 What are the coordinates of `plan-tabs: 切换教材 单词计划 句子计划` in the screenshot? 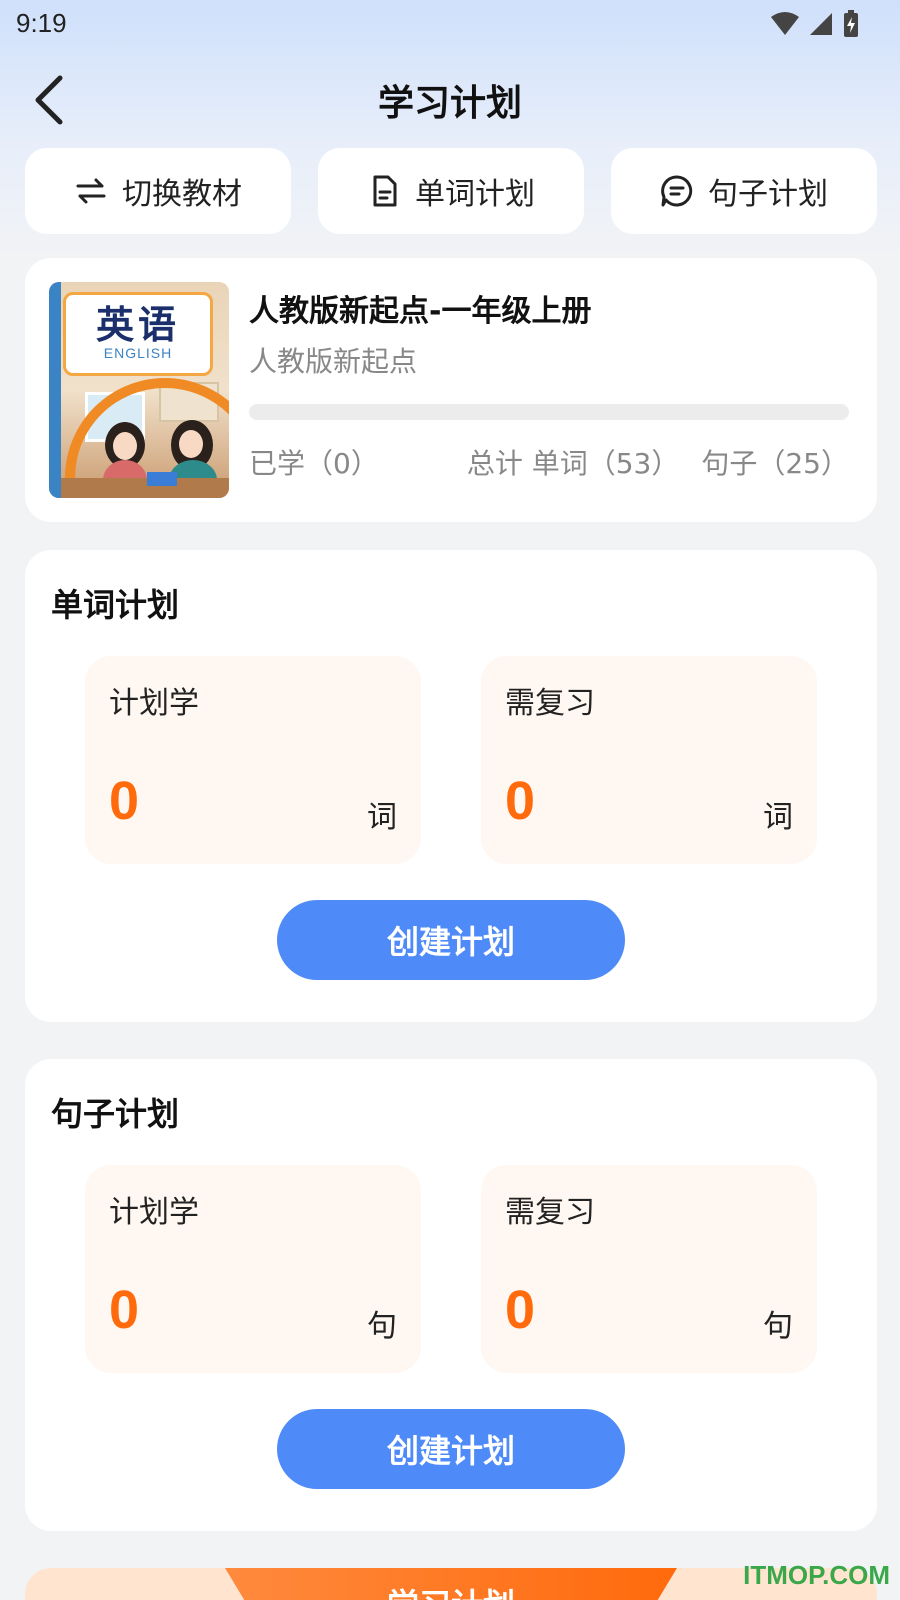 It's located at (451, 191).